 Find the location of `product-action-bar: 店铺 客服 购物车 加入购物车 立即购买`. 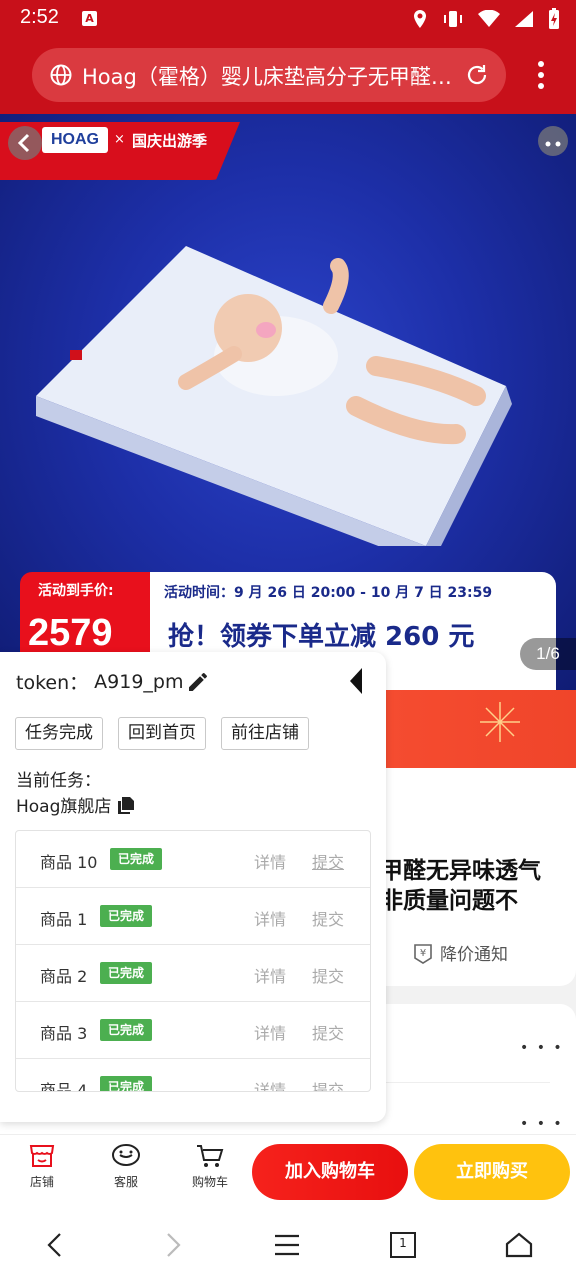

product-action-bar: 店铺 客服 购物车 加入购物车 立即购买 is located at coordinates (288, 1171).